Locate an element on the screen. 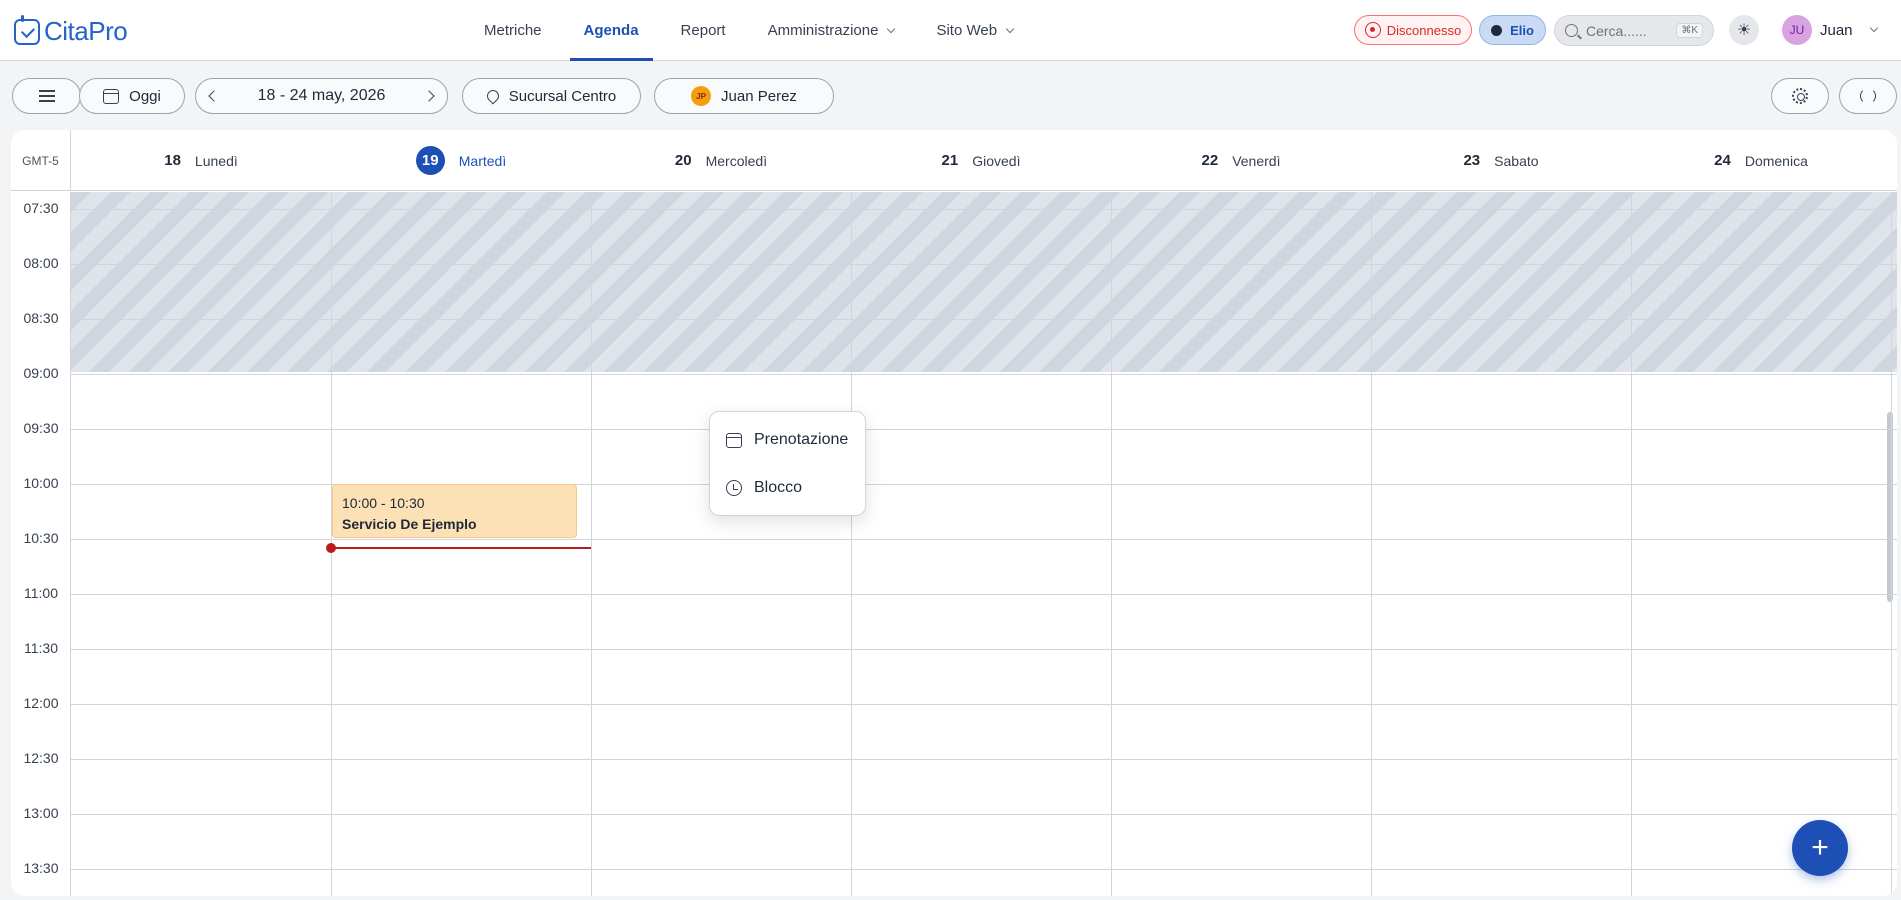  refresh-icon is located at coordinates (1868, 96).